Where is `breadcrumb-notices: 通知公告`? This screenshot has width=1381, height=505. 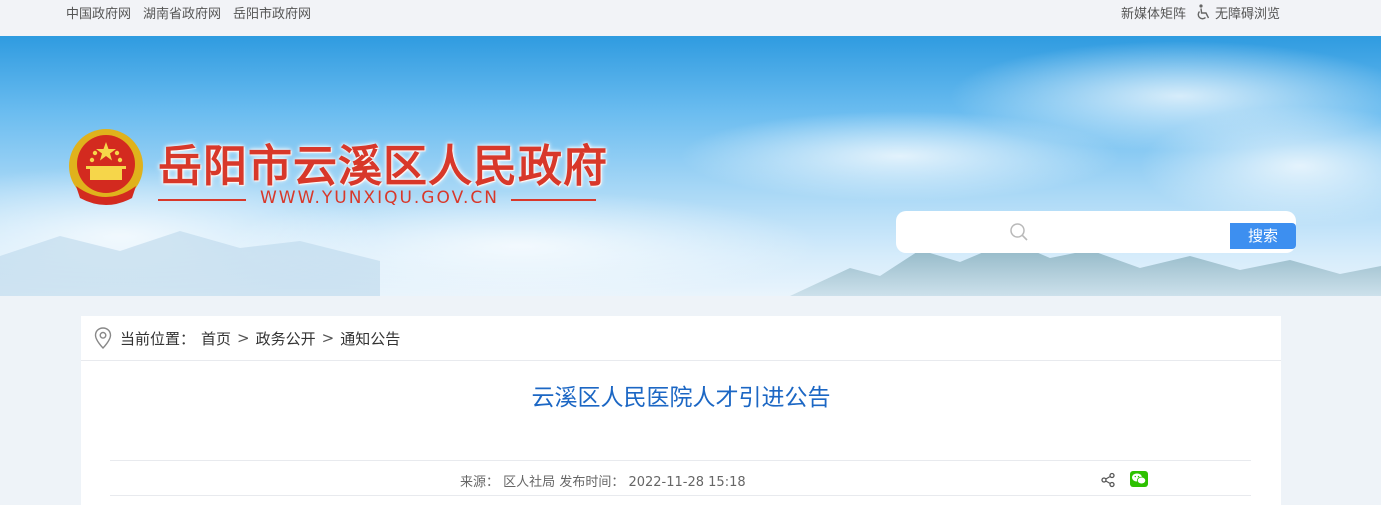
breadcrumb-notices: 通知公告 is located at coordinates (370, 338).